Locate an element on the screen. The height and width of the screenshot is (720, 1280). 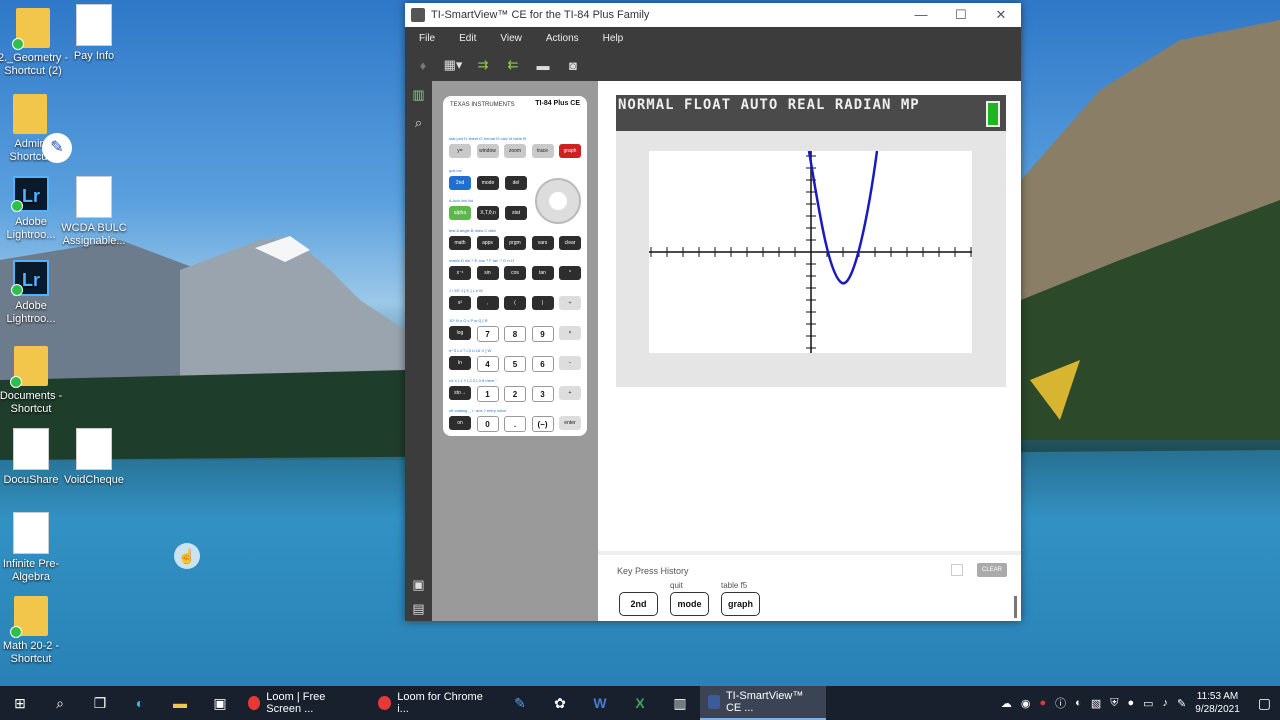
history-scrollbar is located at coordinates (1015, 607).